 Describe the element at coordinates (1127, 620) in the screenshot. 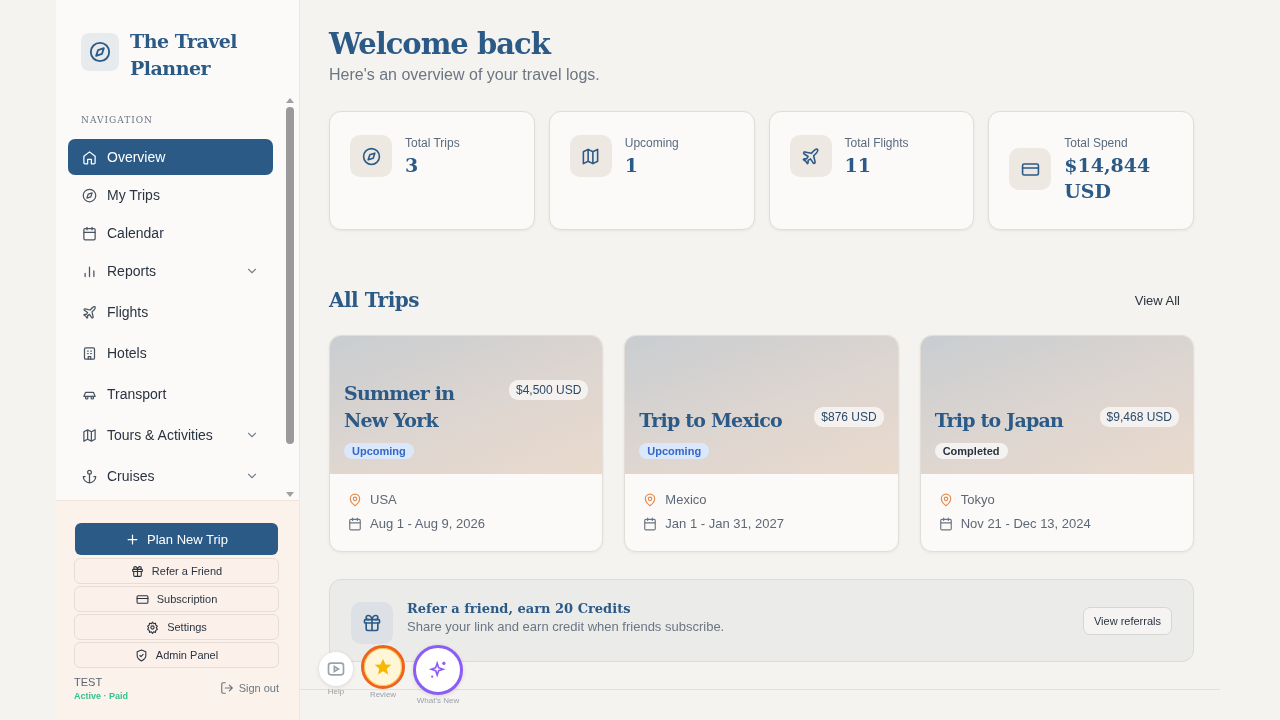

I see `view-referrals-button: View referrals` at that location.